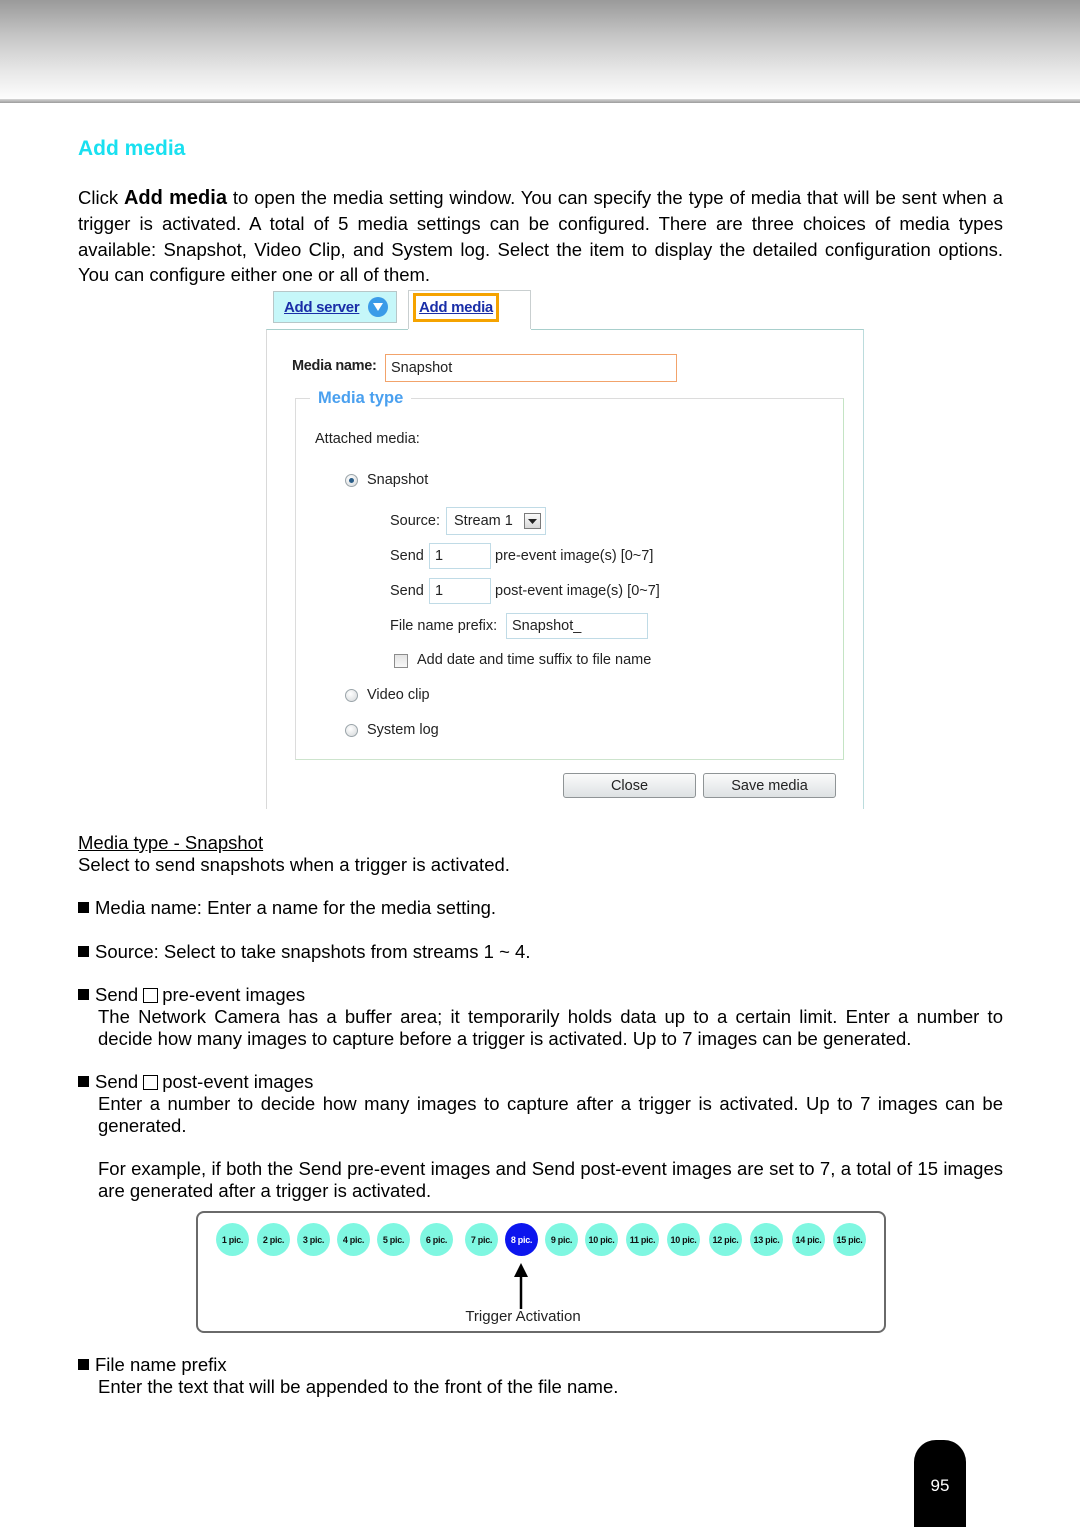 This screenshot has width=1080, height=1527. I want to click on add-media-link: Add media, so click(456, 307).